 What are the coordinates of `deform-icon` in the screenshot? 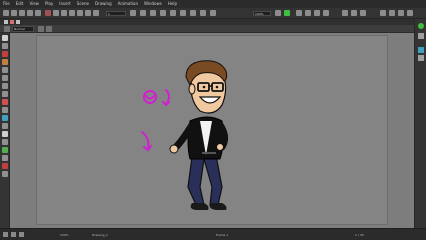 It's located at (173, 13).